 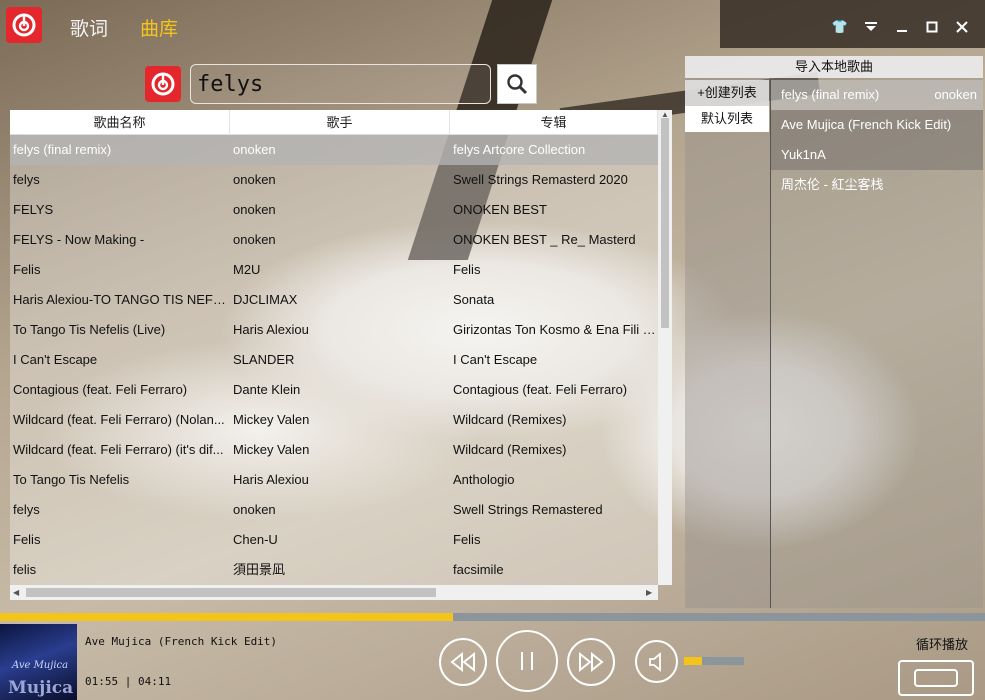 What do you see at coordinates (41, 688) in the screenshot?
I see `cover-text: Mujica` at bounding box center [41, 688].